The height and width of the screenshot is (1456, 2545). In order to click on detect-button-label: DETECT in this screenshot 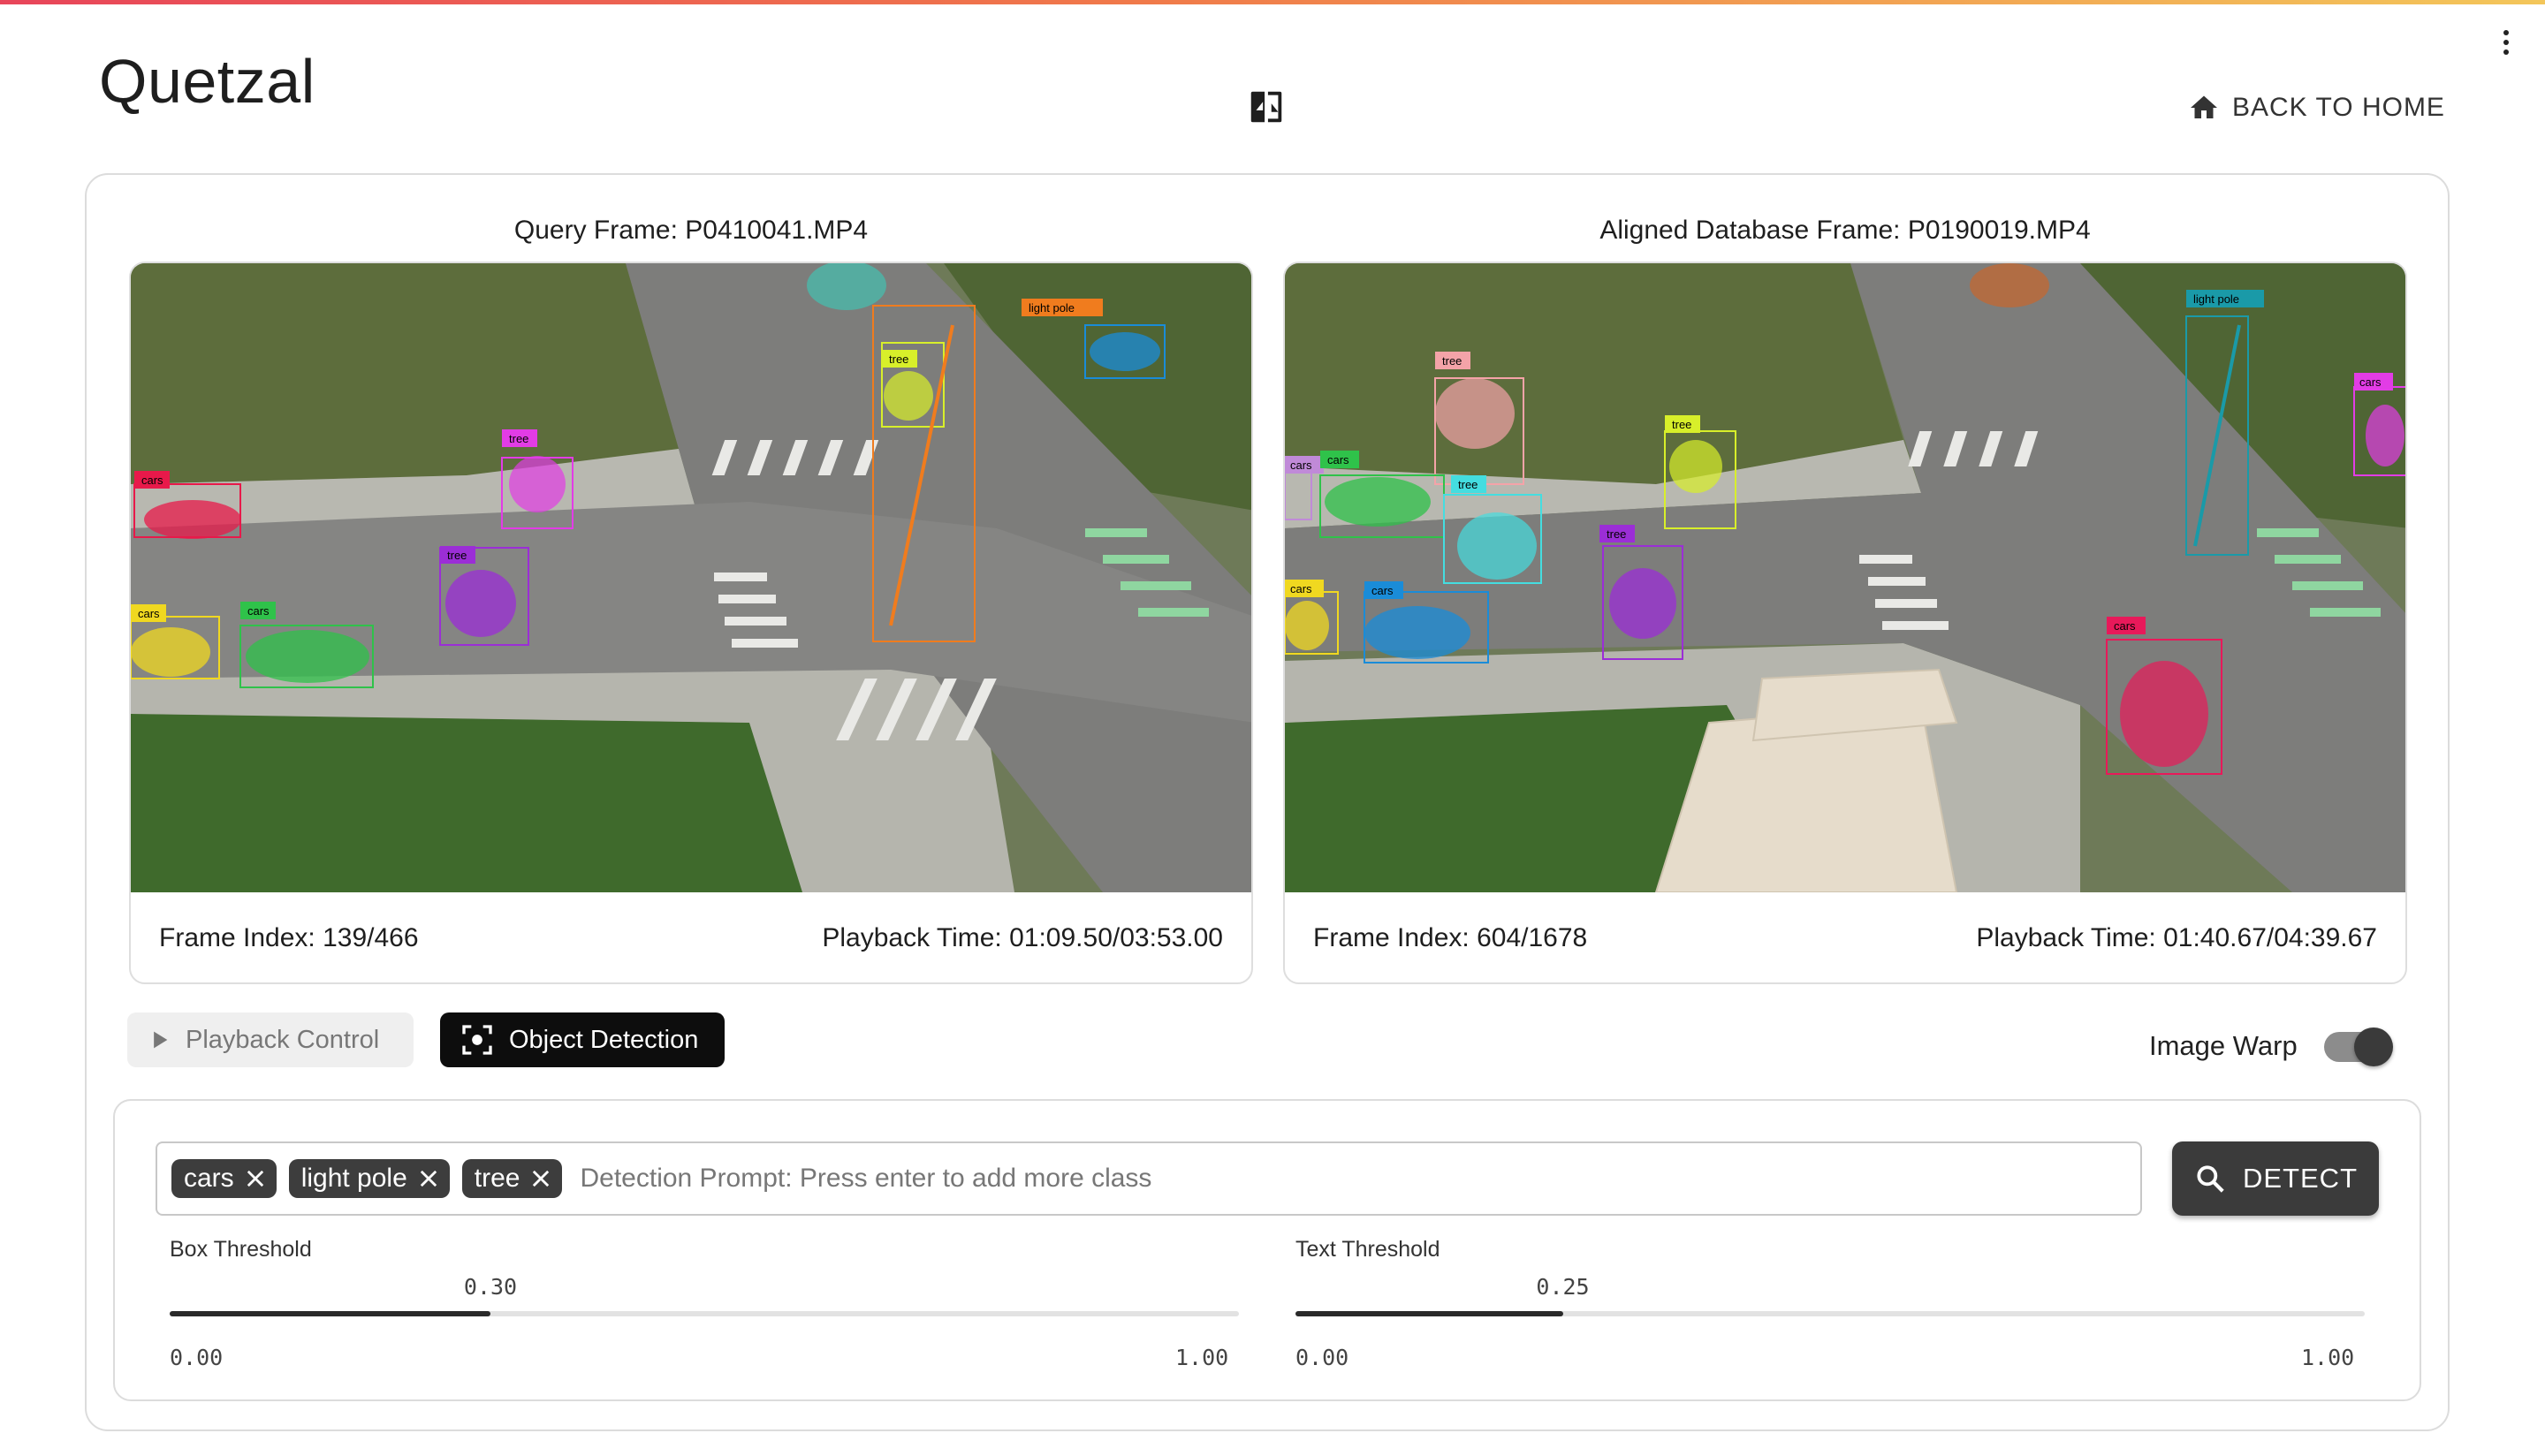, I will do `click(2300, 1178)`.